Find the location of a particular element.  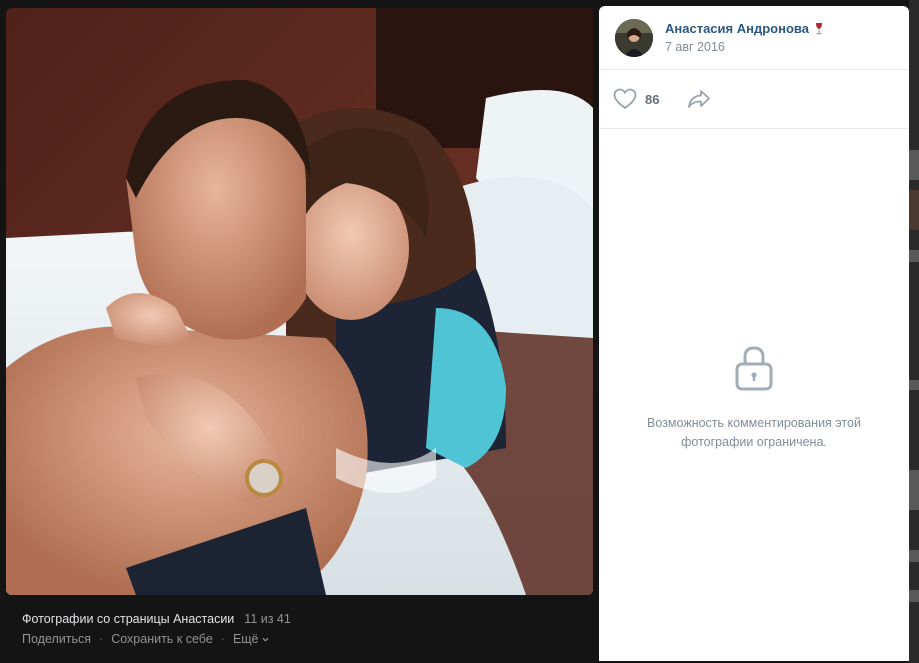

restricted-line-1: Возможность комментирования этой is located at coordinates (754, 423).